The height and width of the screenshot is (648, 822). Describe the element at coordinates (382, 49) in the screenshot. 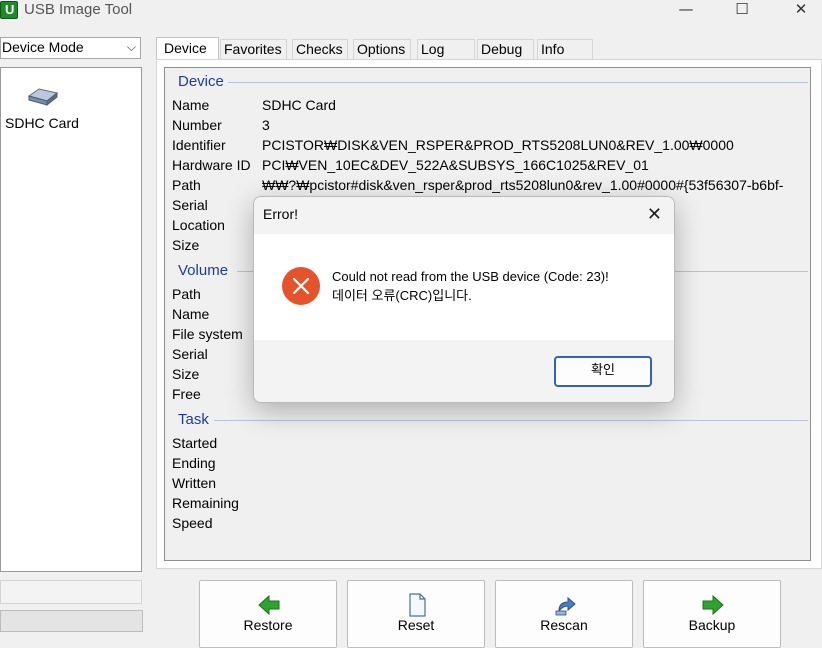

I see `tab-options: Options` at that location.